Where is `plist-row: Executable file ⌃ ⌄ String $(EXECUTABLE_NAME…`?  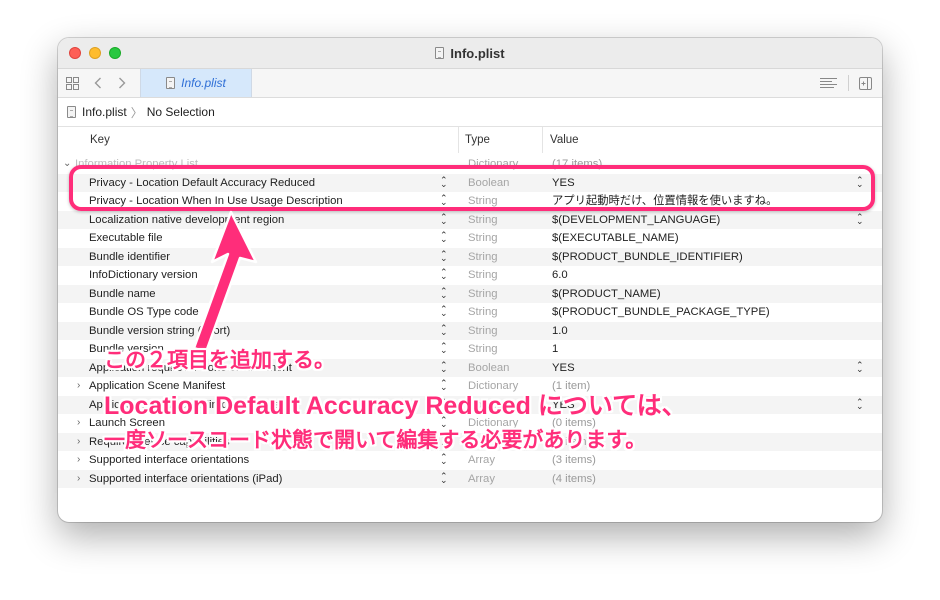 plist-row: Executable file ⌃ ⌄ String $(EXECUTABLE_NAME… is located at coordinates (470, 238).